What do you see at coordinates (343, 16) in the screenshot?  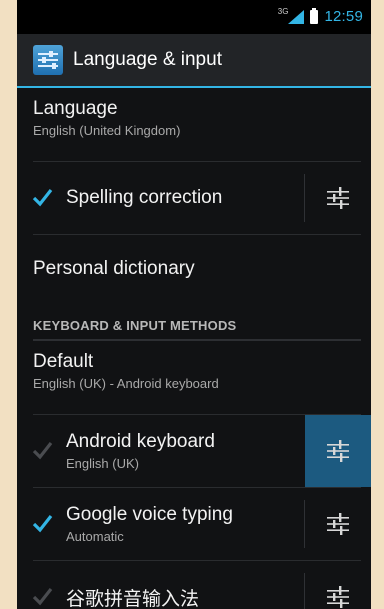 I see `clock: 12:59` at bounding box center [343, 16].